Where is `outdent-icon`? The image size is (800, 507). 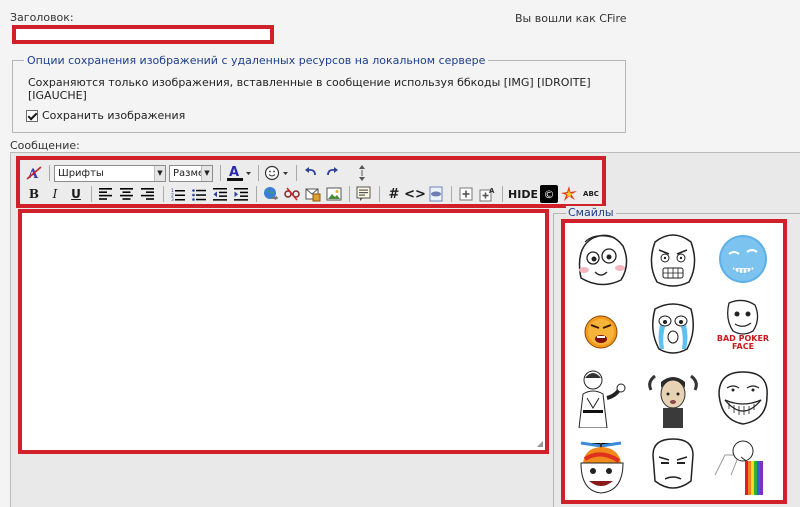
outdent-icon is located at coordinates (220, 194).